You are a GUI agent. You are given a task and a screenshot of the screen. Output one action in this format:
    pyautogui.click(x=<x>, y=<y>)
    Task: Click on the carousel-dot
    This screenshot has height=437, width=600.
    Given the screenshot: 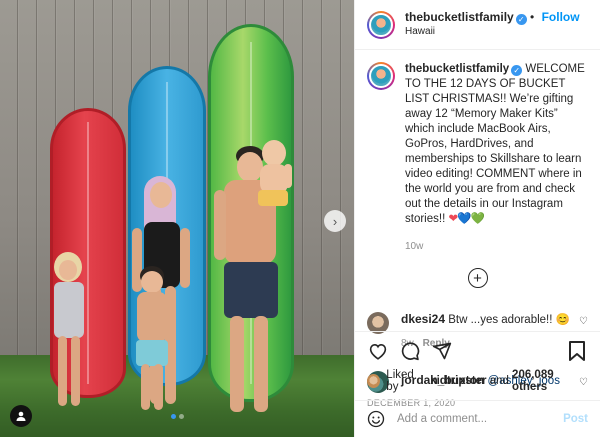 What is the action you would take?
    pyautogui.click(x=181, y=416)
    